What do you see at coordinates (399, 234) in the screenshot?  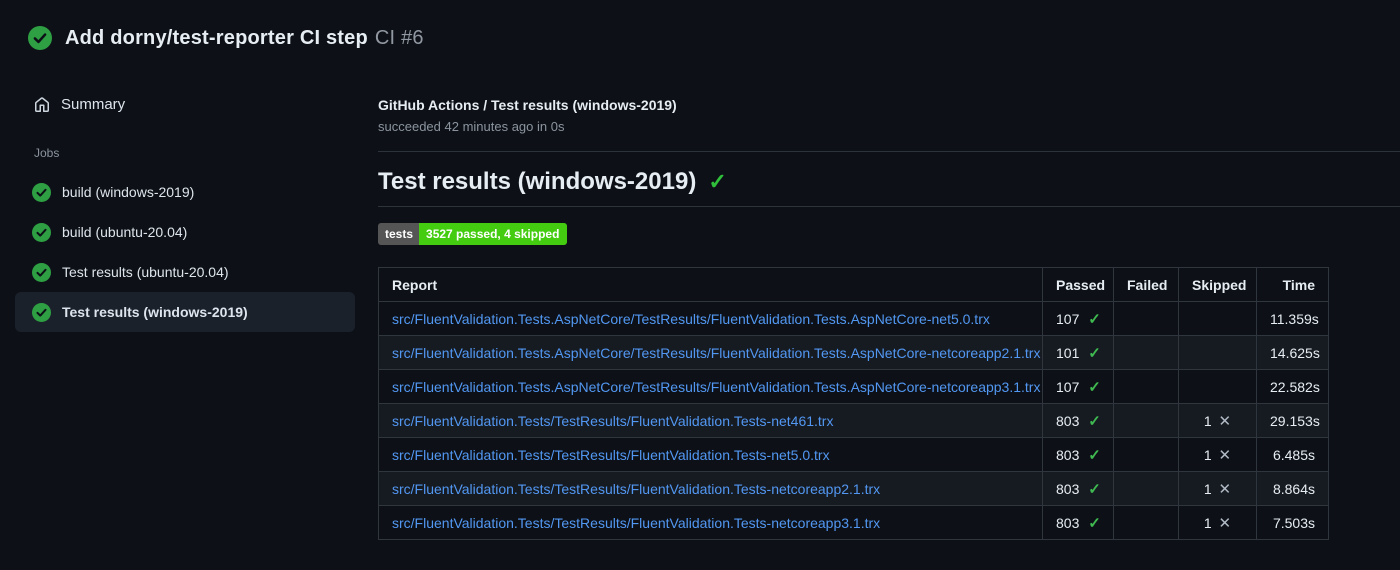 I see `badge-label: tests` at bounding box center [399, 234].